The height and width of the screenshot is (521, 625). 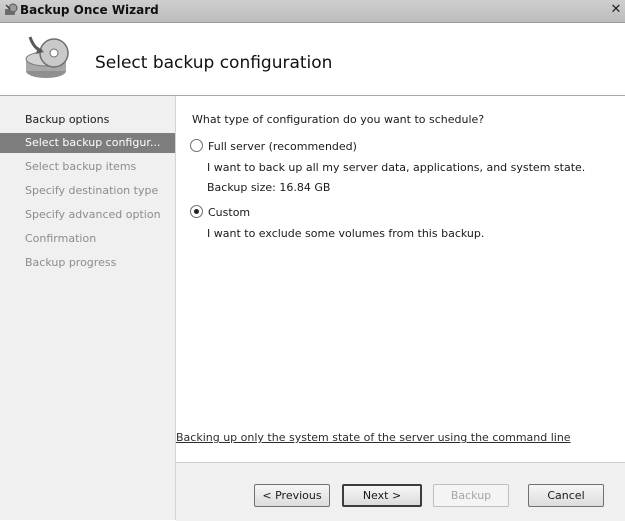 I want to click on previous-button: < Previous, so click(x=292, y=495).